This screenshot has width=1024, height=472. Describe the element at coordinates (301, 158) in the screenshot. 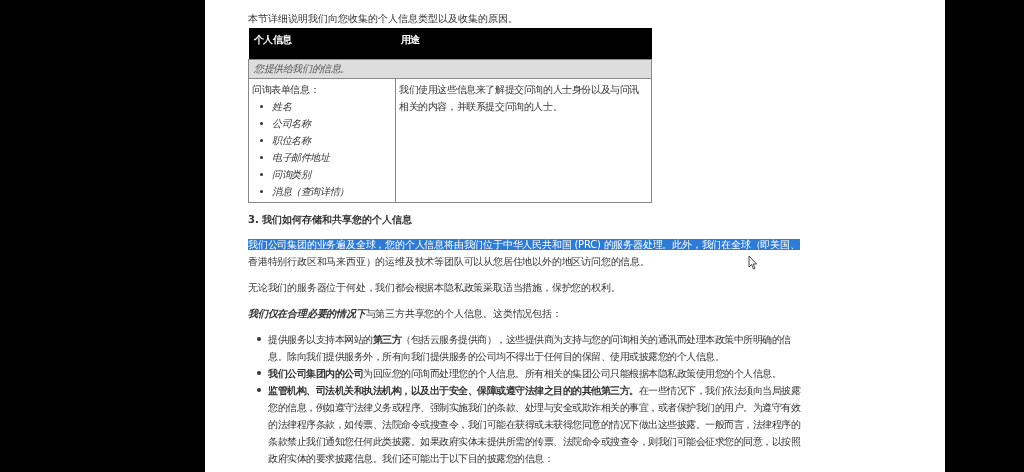

I see `list-item: 电子邮件地址` at that location.